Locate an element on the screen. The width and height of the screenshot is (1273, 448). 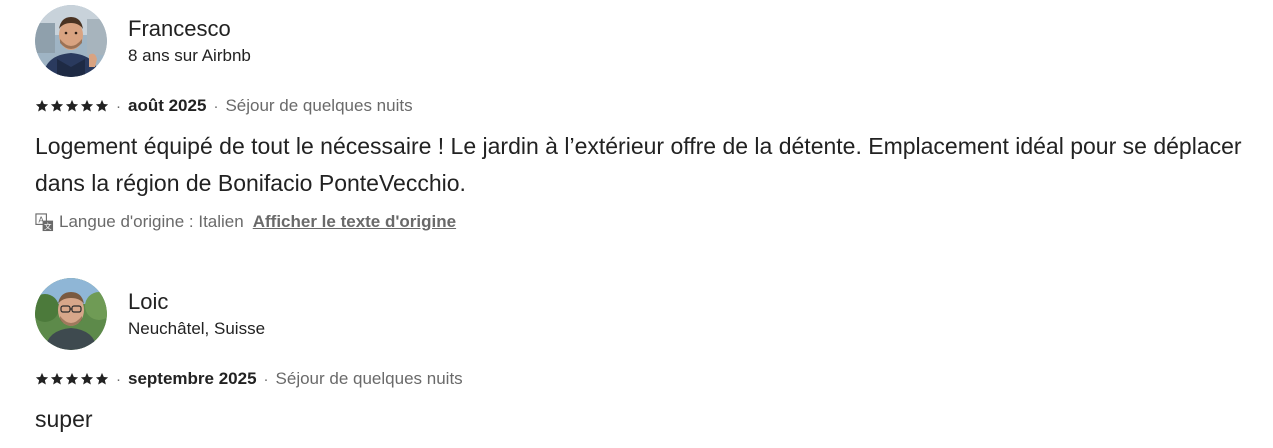
translate-icon: A 文 is located at coordinates (44, 221).